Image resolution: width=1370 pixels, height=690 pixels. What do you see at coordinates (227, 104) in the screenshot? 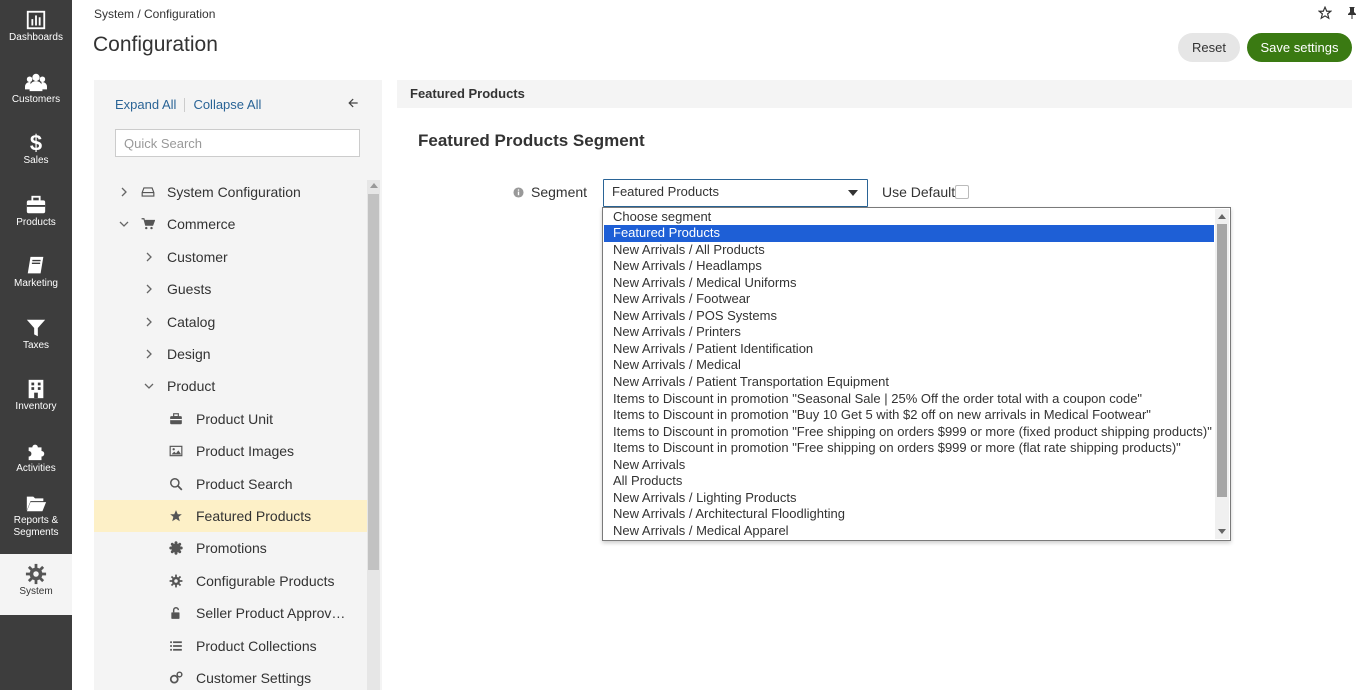
I see `collapse-all-link: Collapse All` at bounding box center [227, 104].